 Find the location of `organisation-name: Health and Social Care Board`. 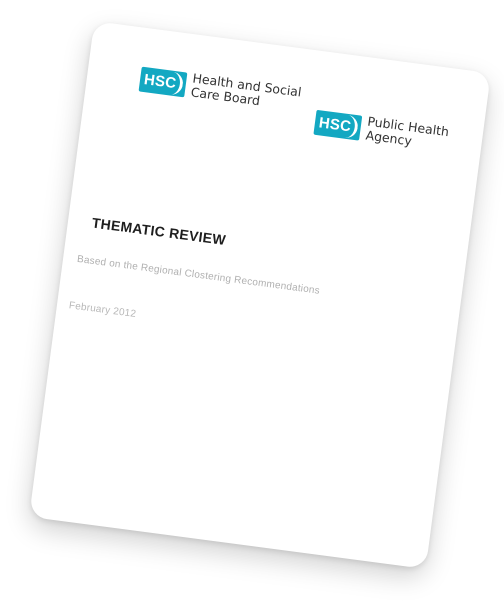

organisation-name: Health and Social Care Board is located at coordinates (246, 91).